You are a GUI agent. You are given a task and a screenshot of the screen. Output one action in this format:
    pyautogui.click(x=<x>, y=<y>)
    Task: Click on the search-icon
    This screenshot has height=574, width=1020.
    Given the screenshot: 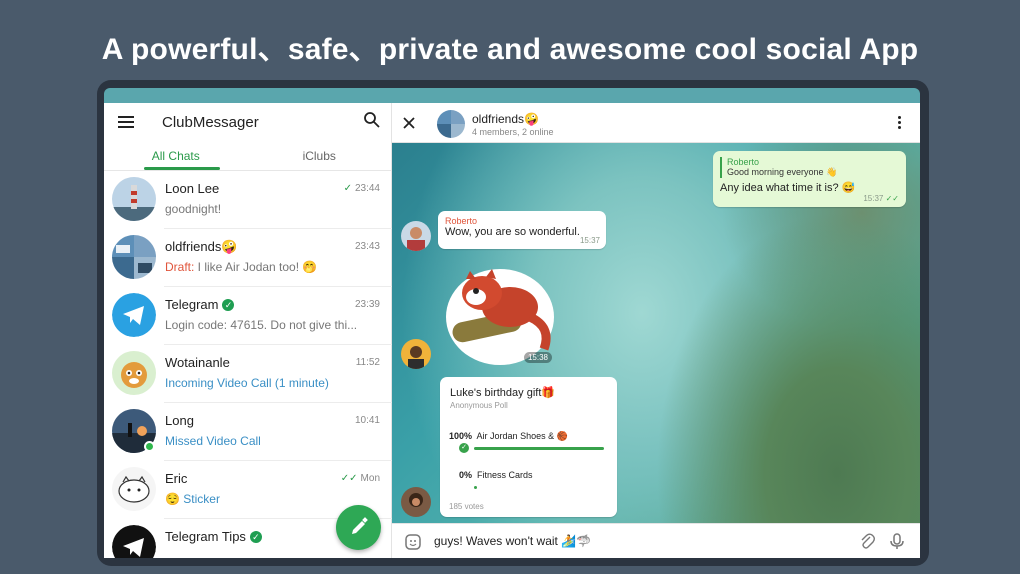 What is the action you would take?
    pyautogui.click(x=372, y=120)
    